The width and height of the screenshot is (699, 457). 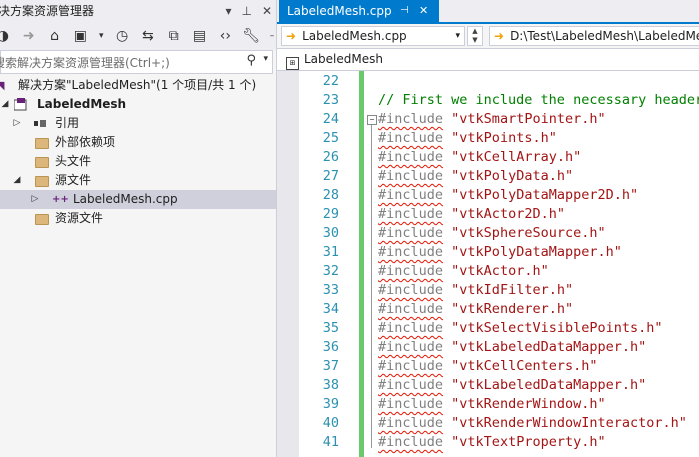 What do you see at coordinates (246, 11) in the screenshot?
I see `pin-icon: ⊥` at bounding box center [246, 11].